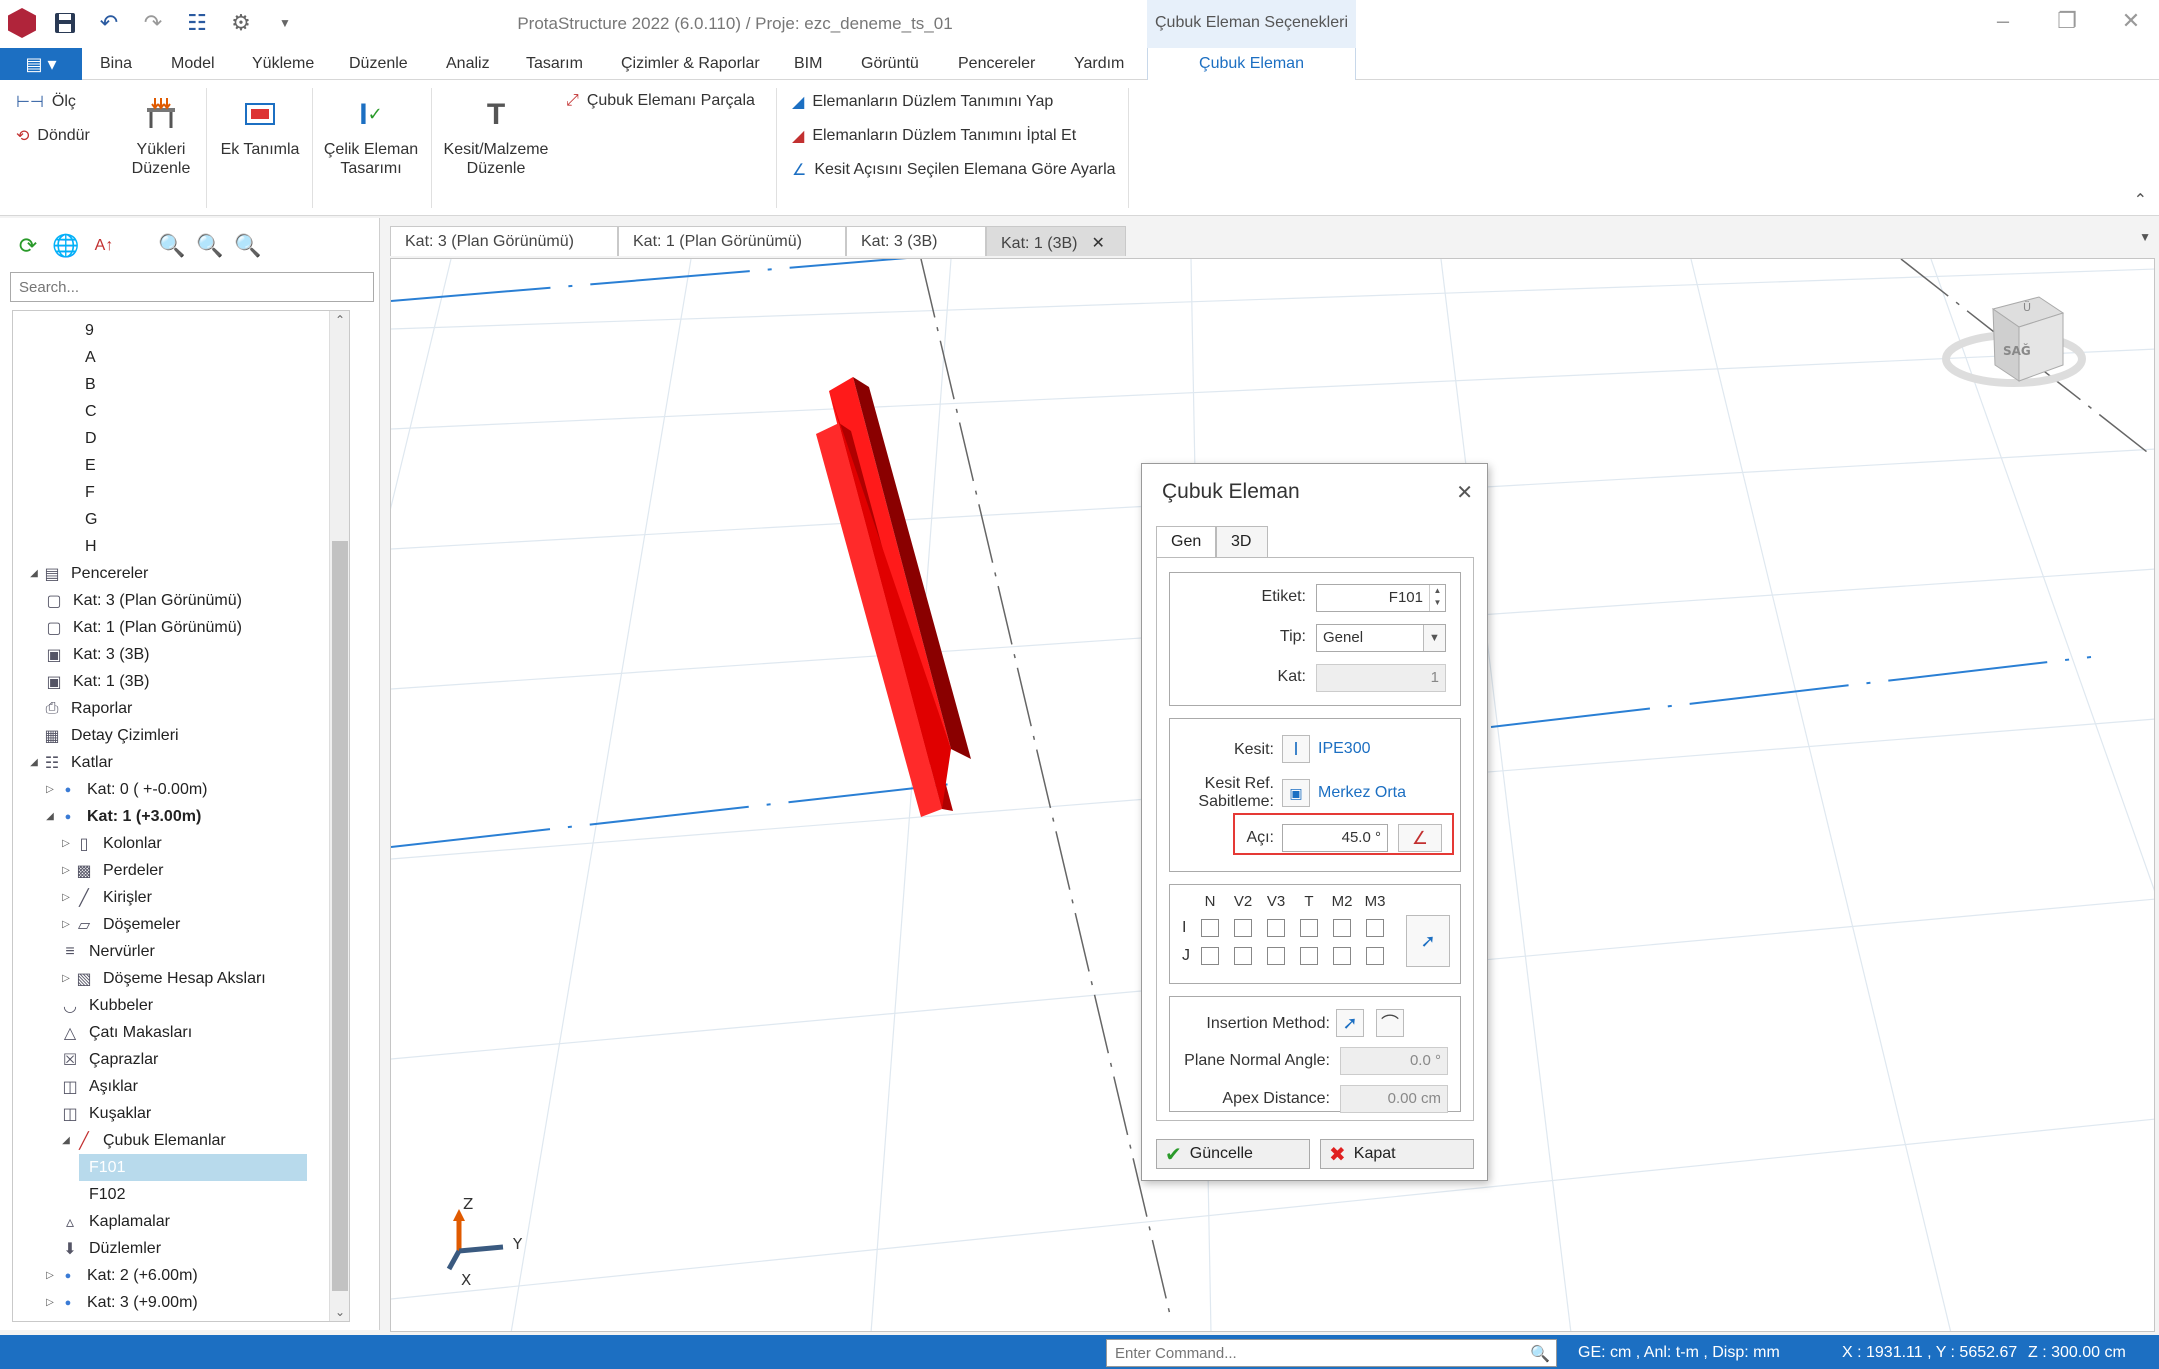 The image size is (2159, 1369). I want to click on rotate-button: ⟲ Döndür, so click(53, 136).